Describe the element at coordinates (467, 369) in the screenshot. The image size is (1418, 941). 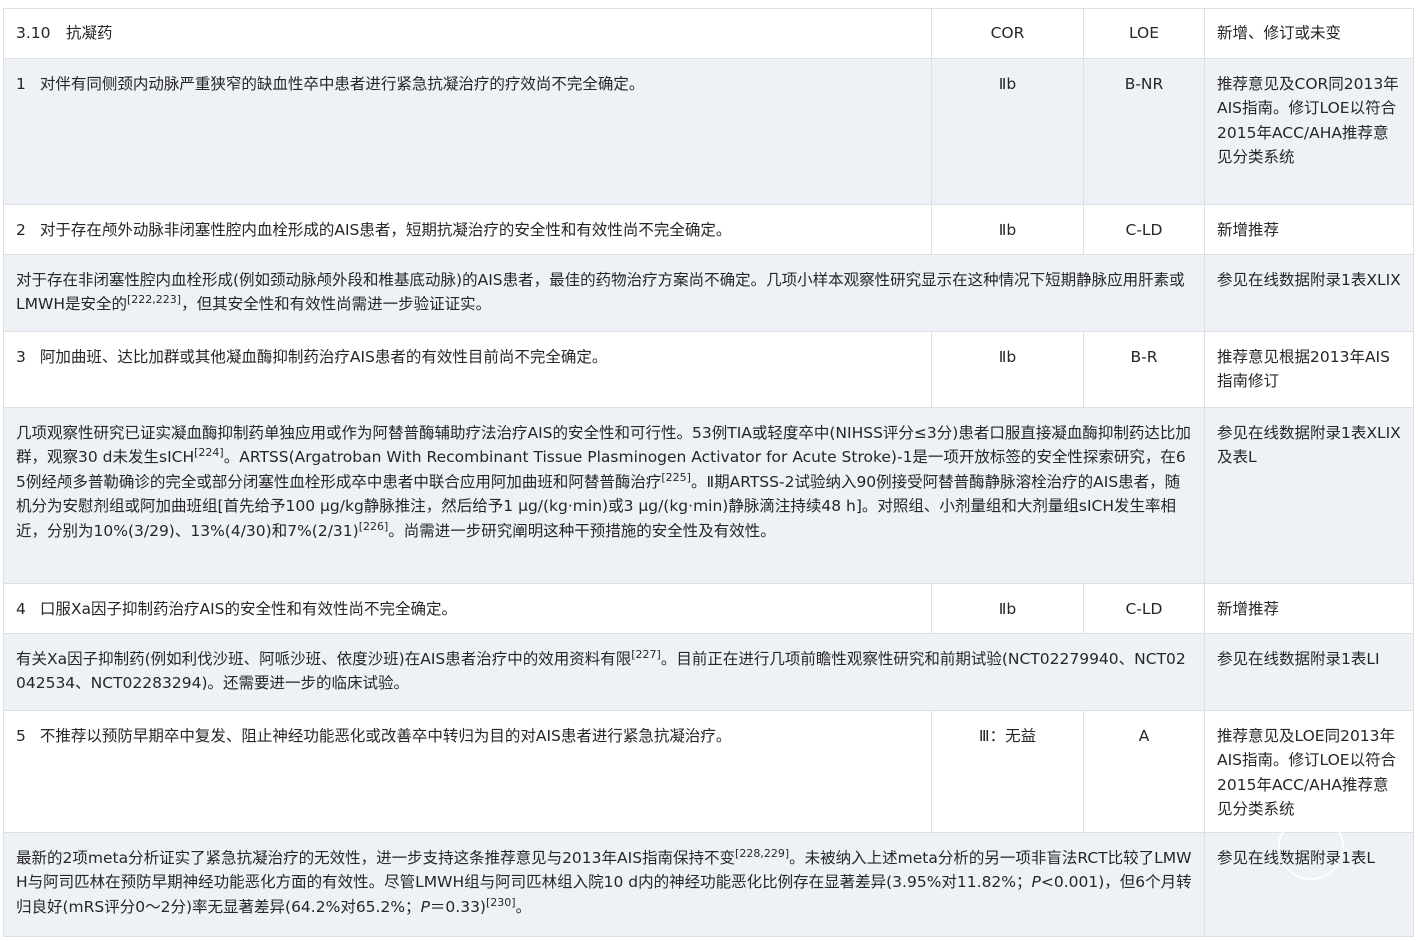
I see `recommendation-text: 3 阿加曲班、达比加群或其他凝血酶抑制药治疗AIS患者的有效性目前尚不完全确定。` at that location.